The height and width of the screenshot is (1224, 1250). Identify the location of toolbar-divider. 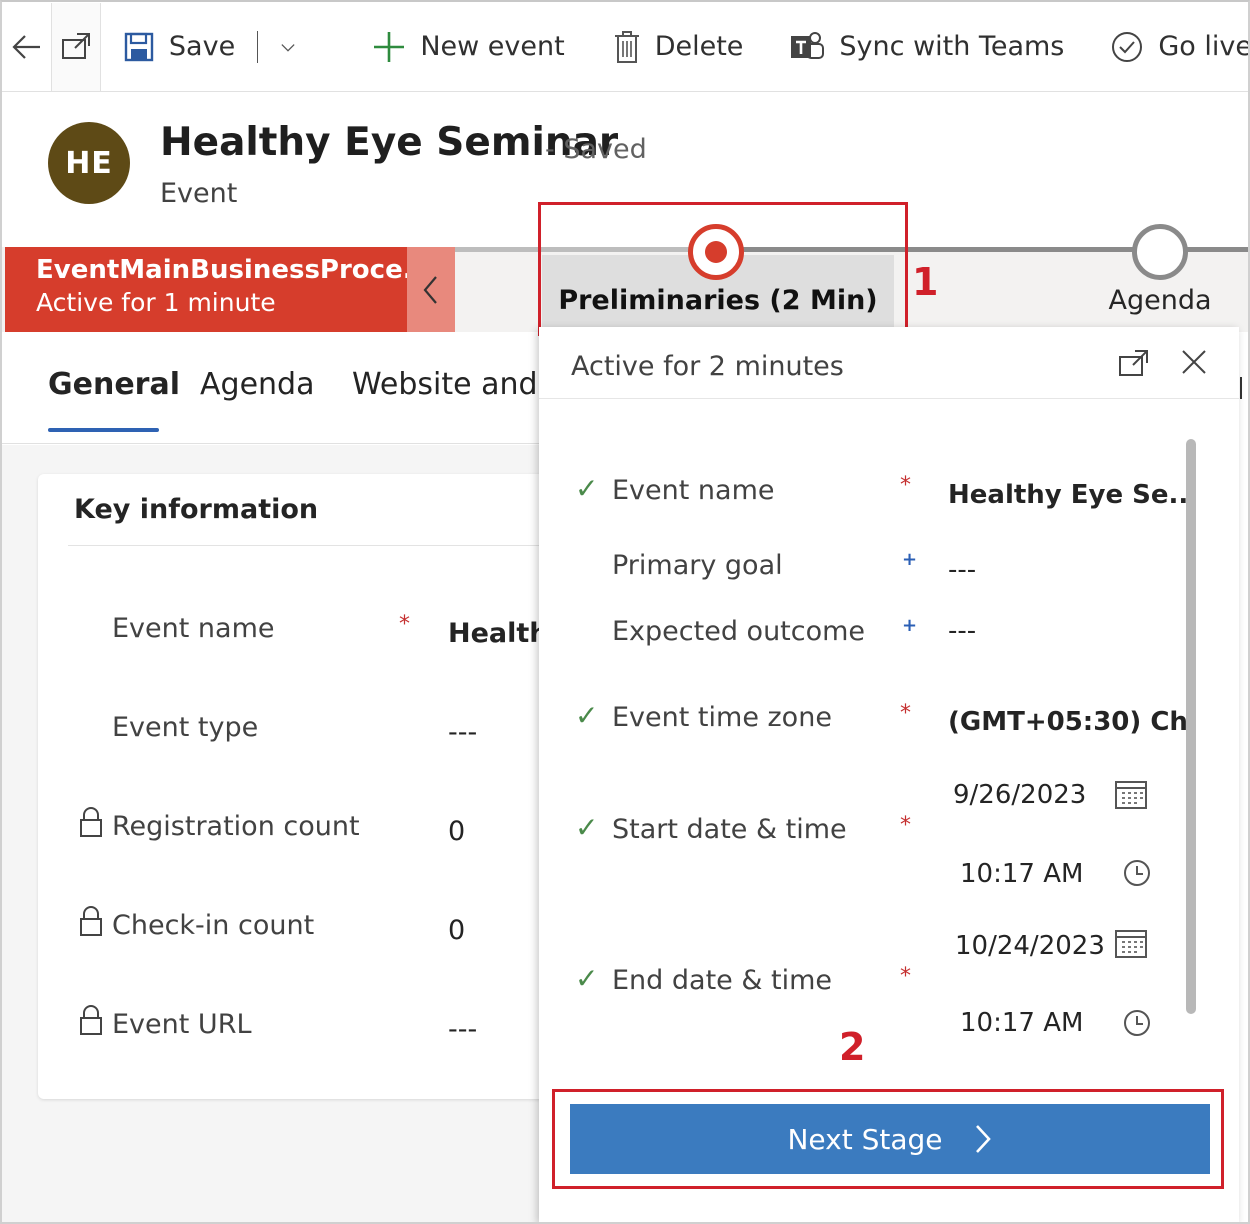
(258, 46).